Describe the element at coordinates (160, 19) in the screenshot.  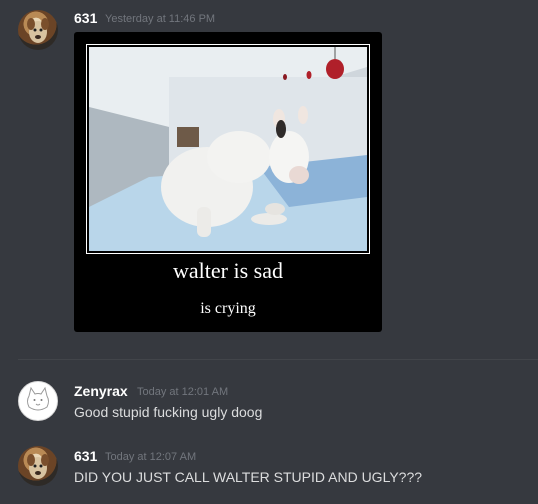
I see `message-timestamp: Yesterday at 11:46 PM` at that location.